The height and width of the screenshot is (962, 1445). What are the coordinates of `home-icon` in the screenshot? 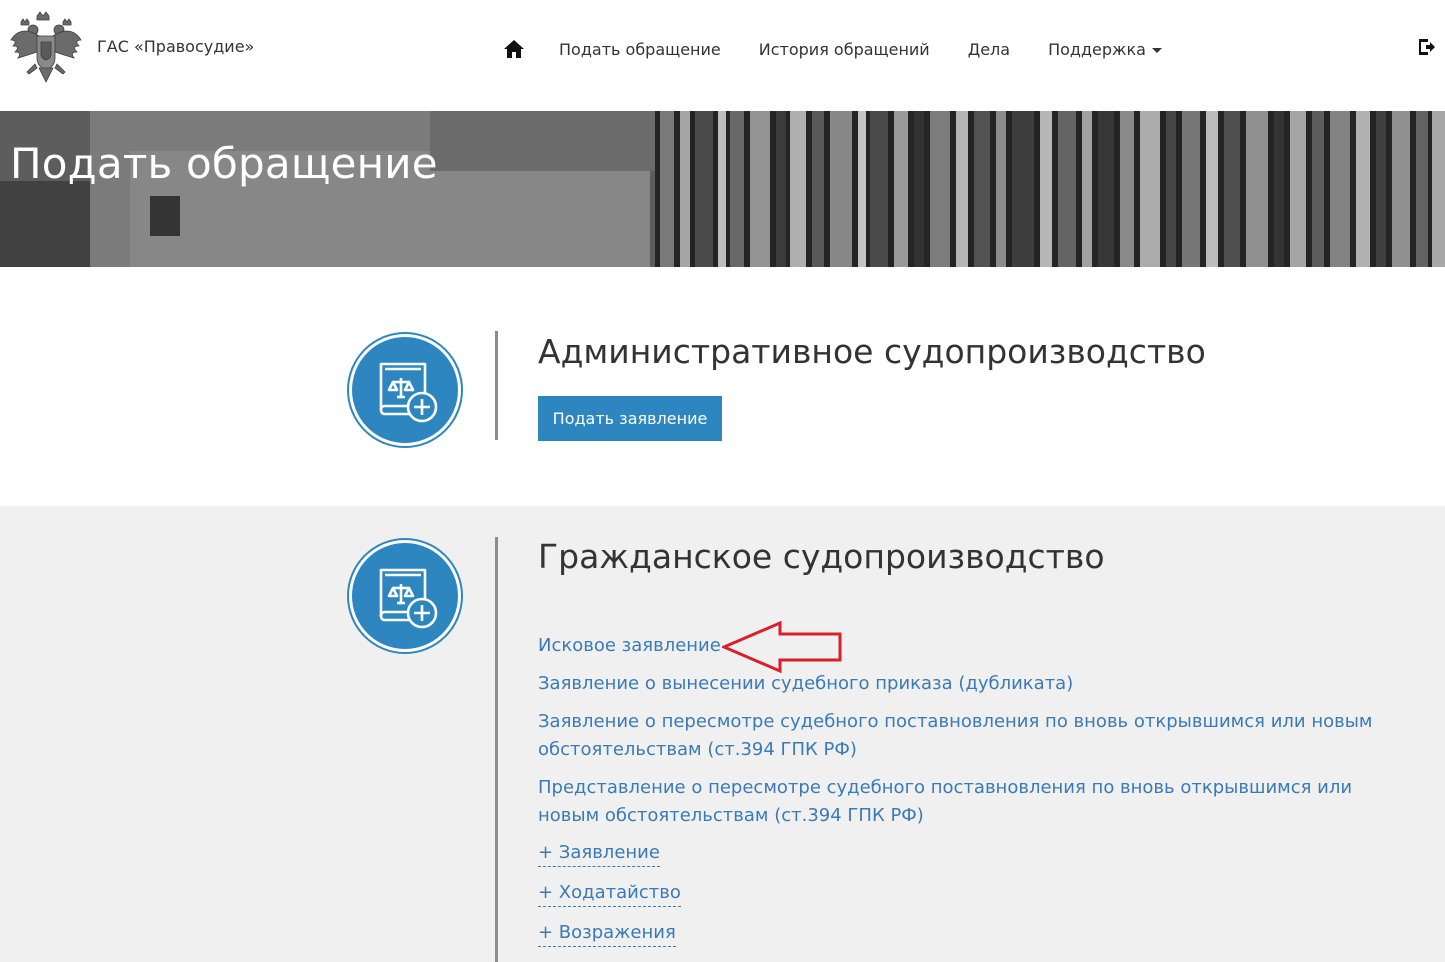 It's located at (514, 49).